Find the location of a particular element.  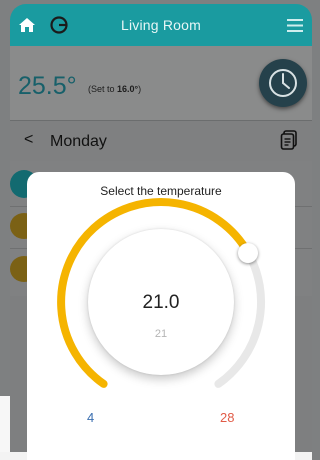

max-temperature-label: 28 is located at coordinates (227, 417).